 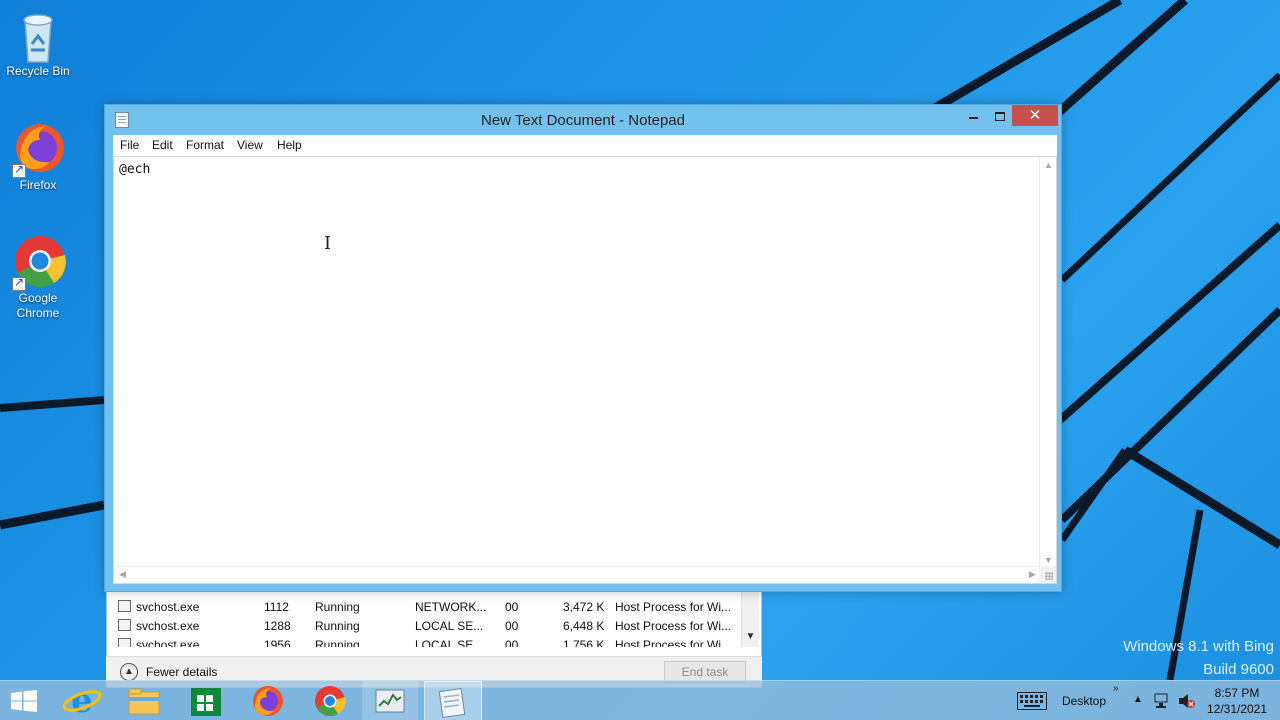 What do you see at coordinates (1084, 701) in the screenshot?
I see `desktop-toolbar-label: Desktop` at bounding box center [1084, 701].